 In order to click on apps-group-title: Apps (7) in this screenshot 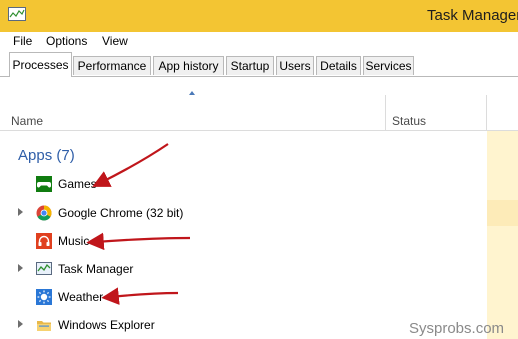, I will do `click(46, 155)`.